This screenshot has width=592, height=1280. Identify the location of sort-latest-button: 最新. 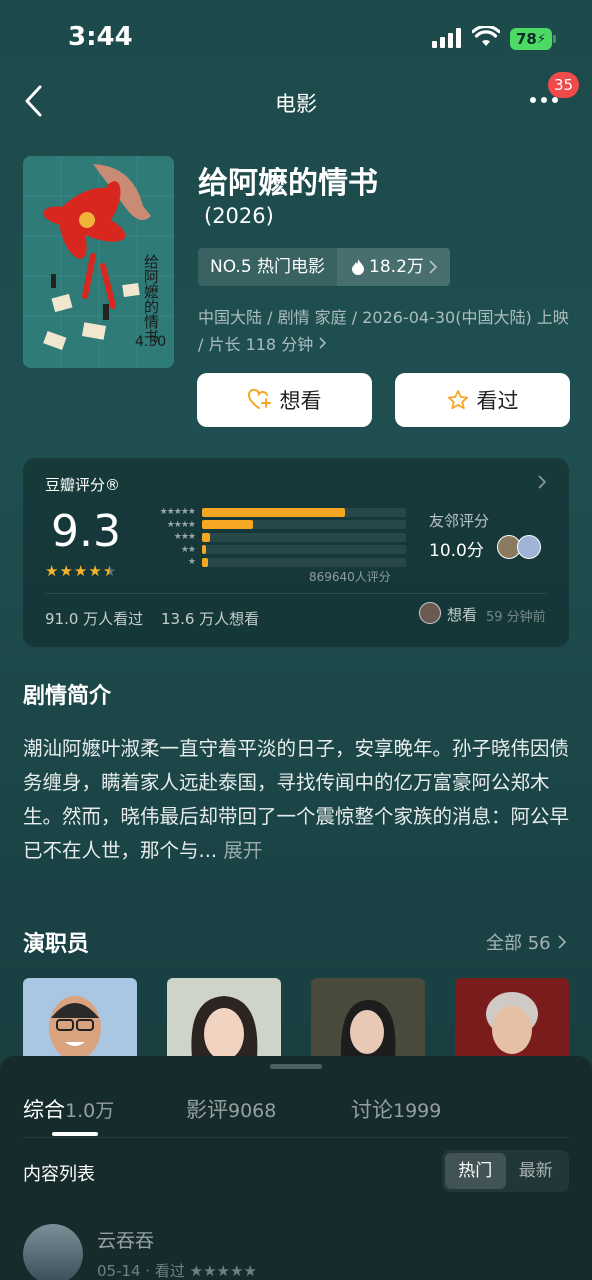
(536, 1171).